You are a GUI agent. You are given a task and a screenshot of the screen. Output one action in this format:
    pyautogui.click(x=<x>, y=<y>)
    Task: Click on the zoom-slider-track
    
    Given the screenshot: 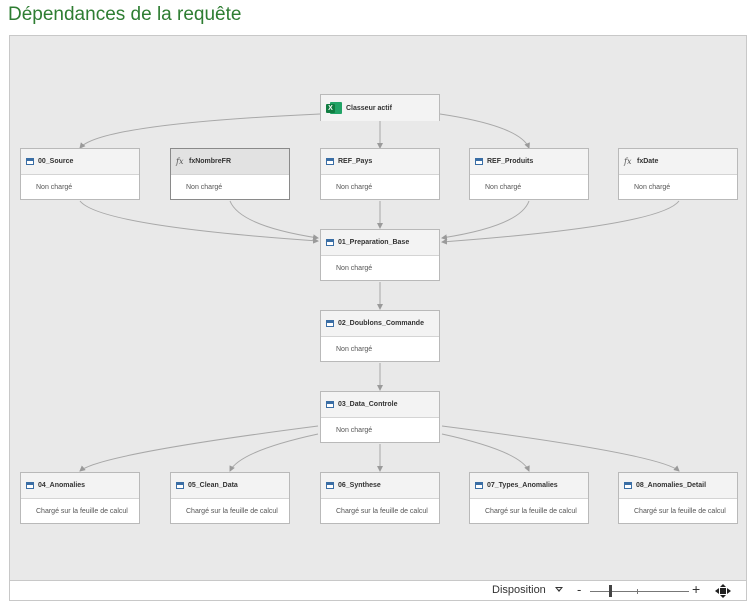 What is the action you would take?
    pyautogui.click(x=639, y=591)
    